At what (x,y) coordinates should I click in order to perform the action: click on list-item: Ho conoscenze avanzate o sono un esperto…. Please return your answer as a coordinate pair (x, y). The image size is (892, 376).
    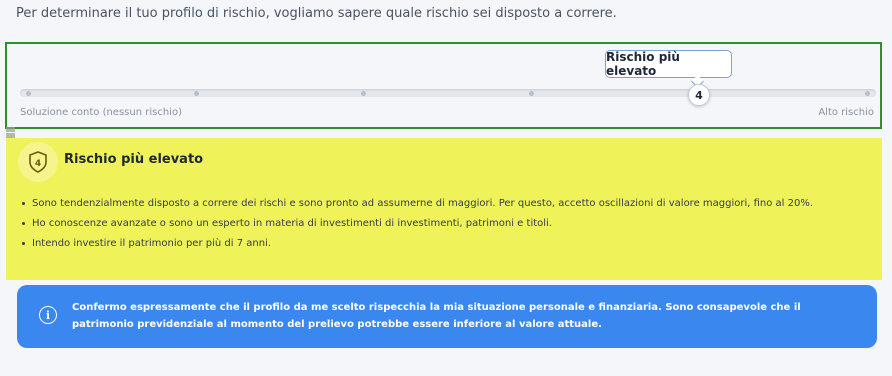
    Looking at the image, I should click on (445, 223).